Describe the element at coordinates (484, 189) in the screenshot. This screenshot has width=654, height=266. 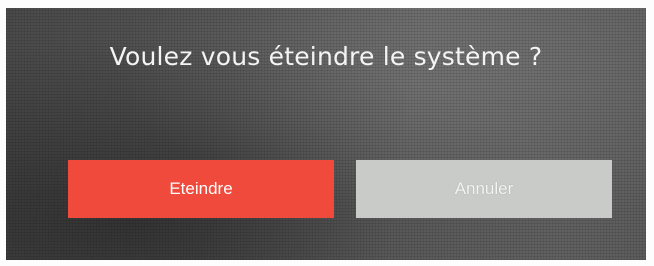
I see `cancel-button: Annuler` at that location.